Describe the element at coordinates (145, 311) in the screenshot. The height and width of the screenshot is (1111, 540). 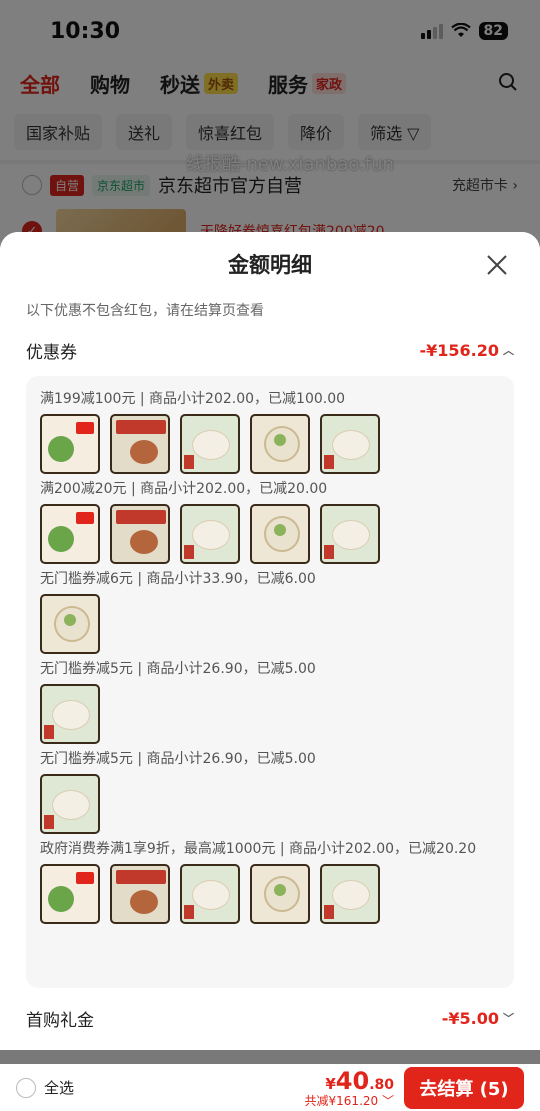
I see `discount-note: 以下优惠不包含红包，请在结算页查看` at that location.